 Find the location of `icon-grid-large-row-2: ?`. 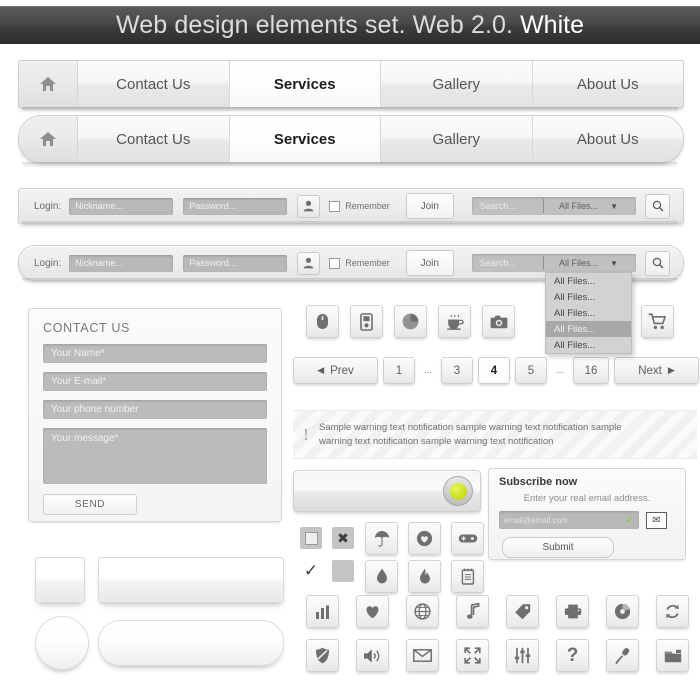

icon-grid-large-row-2: ? is located at coordinates (497, 655).